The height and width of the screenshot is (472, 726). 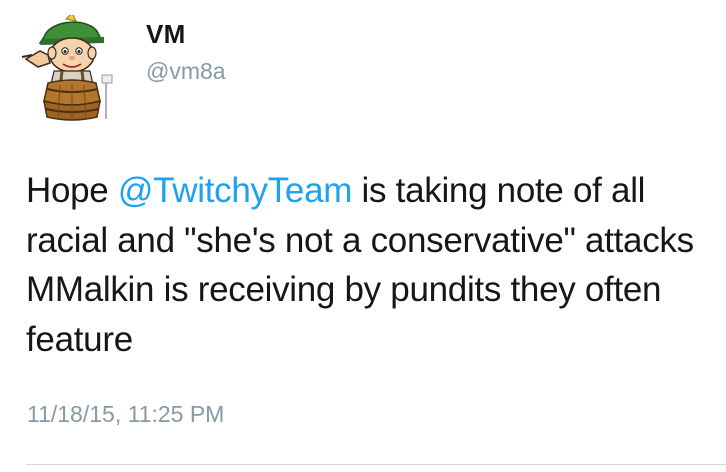 What do you see at coordinates (235, 190) in the screenshot?
I see `mention-link: @TwitchyTeam` at bounding box center [235, 190].